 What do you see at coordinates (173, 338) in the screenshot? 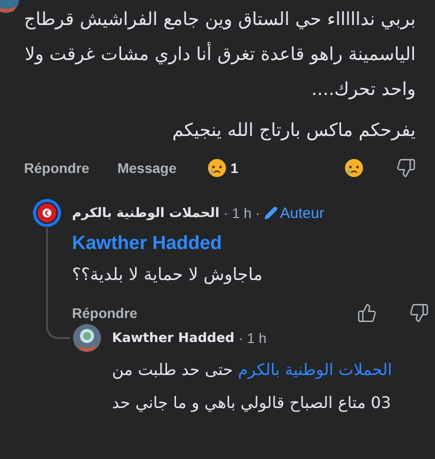
I see `author-name: Kawther Hadded` at bounding box center [173, 338].